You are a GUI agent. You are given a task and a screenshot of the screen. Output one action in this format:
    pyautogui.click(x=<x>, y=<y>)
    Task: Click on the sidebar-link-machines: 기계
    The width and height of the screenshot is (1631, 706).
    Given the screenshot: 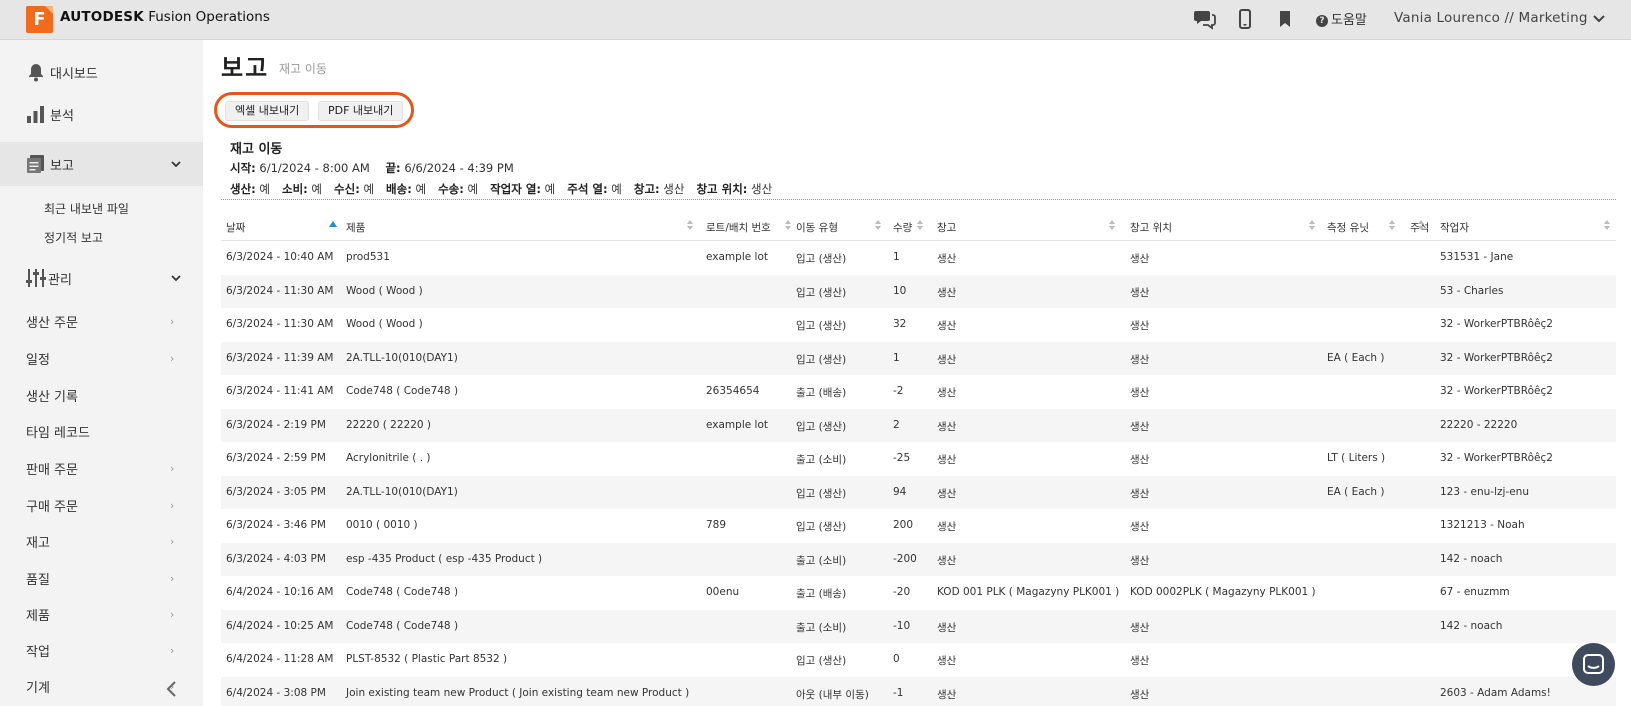 What is the action you would take?
    pyautogui.click(x=38, y=686)
    